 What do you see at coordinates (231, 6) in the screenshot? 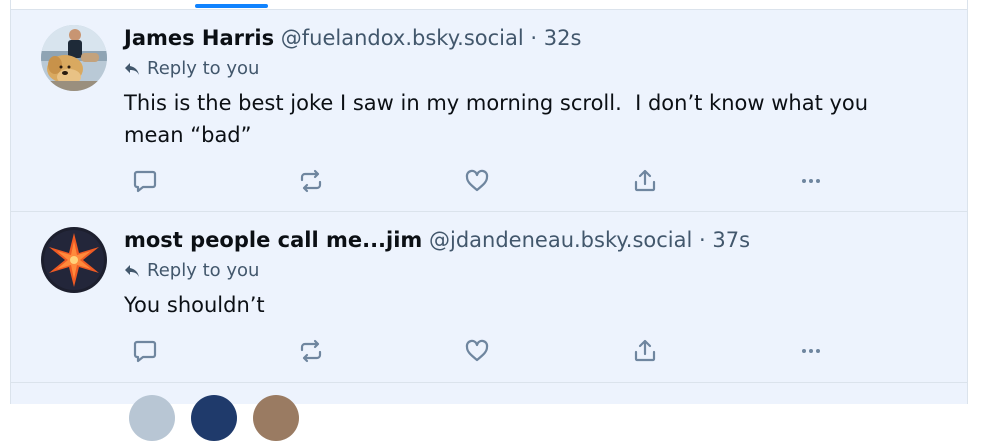
I see `active-tab-indicator` at bounding box center [231, 6].